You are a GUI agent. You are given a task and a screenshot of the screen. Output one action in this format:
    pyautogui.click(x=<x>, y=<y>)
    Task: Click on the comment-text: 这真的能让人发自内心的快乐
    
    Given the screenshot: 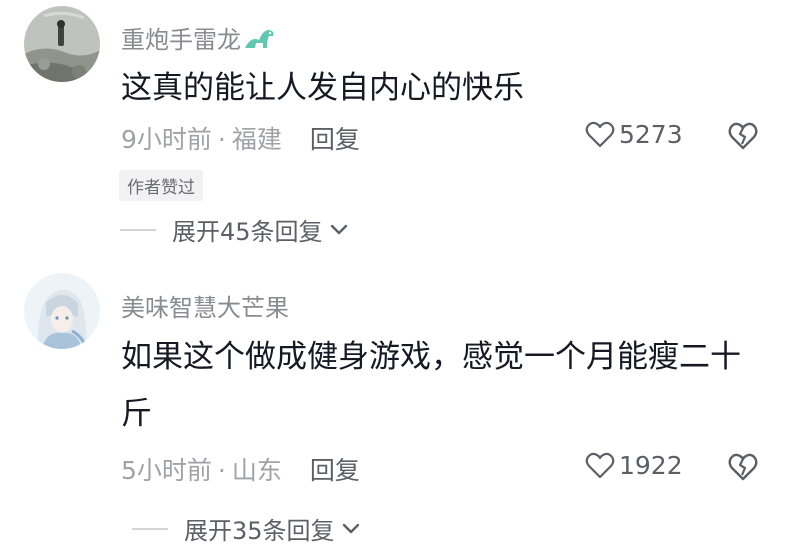 What is the action you would take?
    pyautogui.click(x=322, y=88)
    